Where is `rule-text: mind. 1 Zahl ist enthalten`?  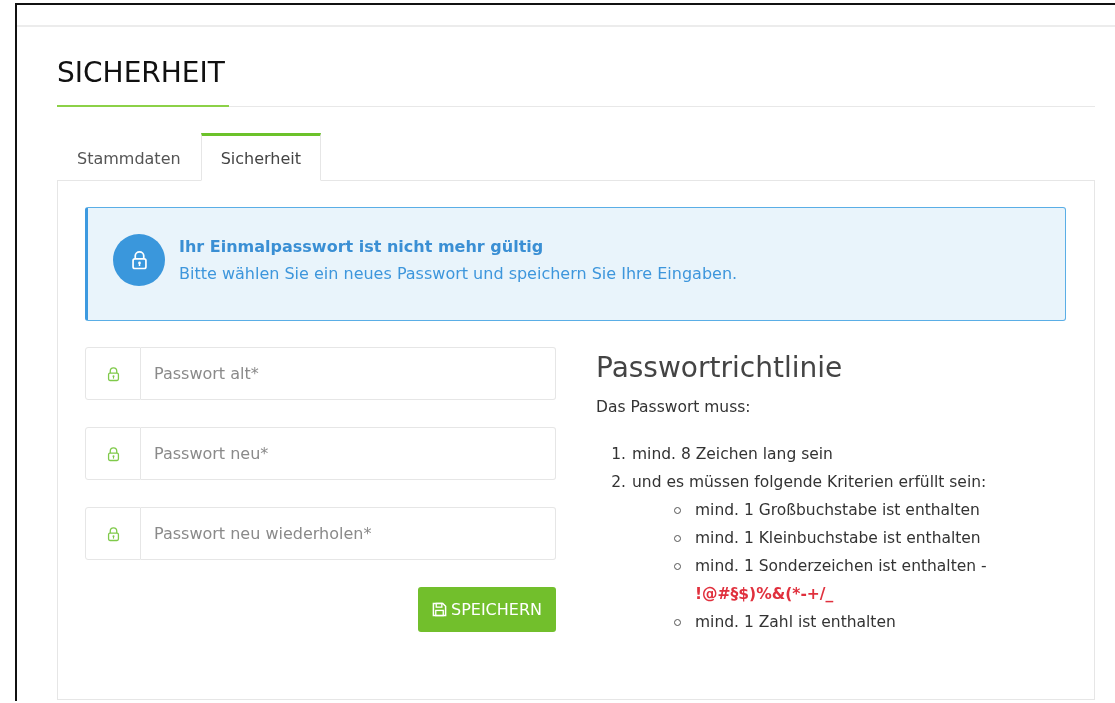 rule-text: mind. 1 Zahl ist enthalten is located at coordinates (796, 622).